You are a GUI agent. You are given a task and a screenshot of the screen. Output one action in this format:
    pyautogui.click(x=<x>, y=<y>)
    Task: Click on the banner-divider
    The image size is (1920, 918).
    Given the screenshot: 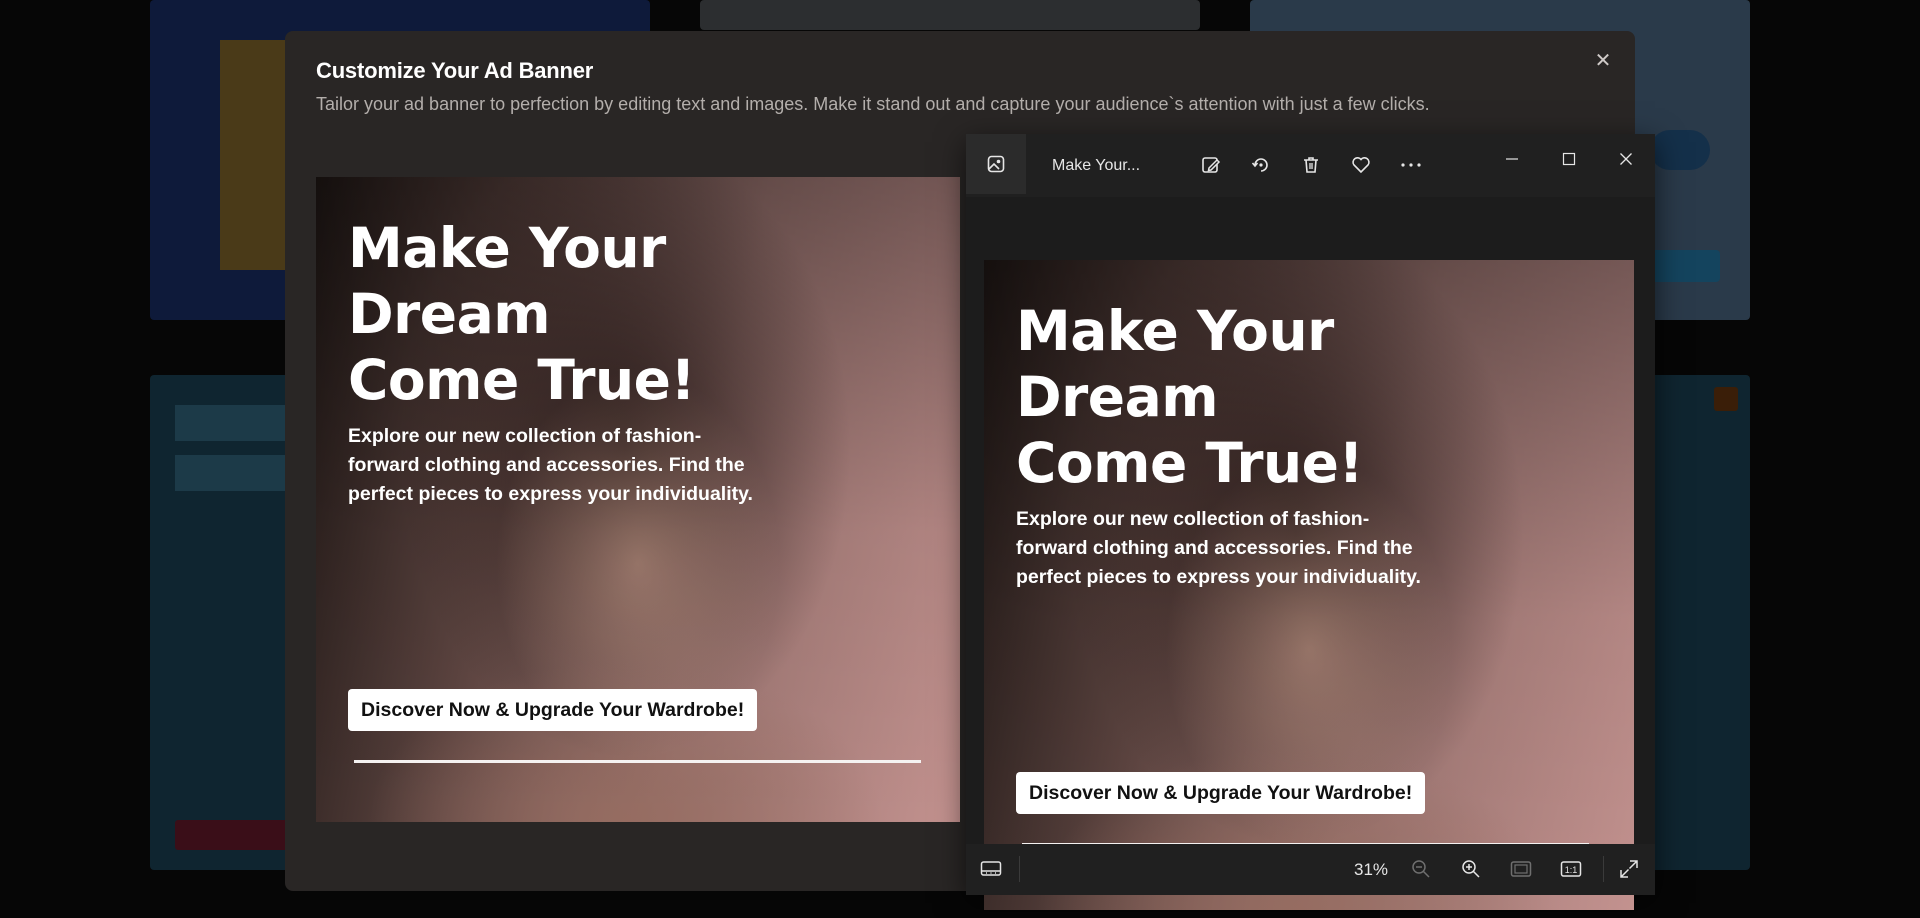 What is the action you would take?
    pyautogui.click(x=637, y=761)
    